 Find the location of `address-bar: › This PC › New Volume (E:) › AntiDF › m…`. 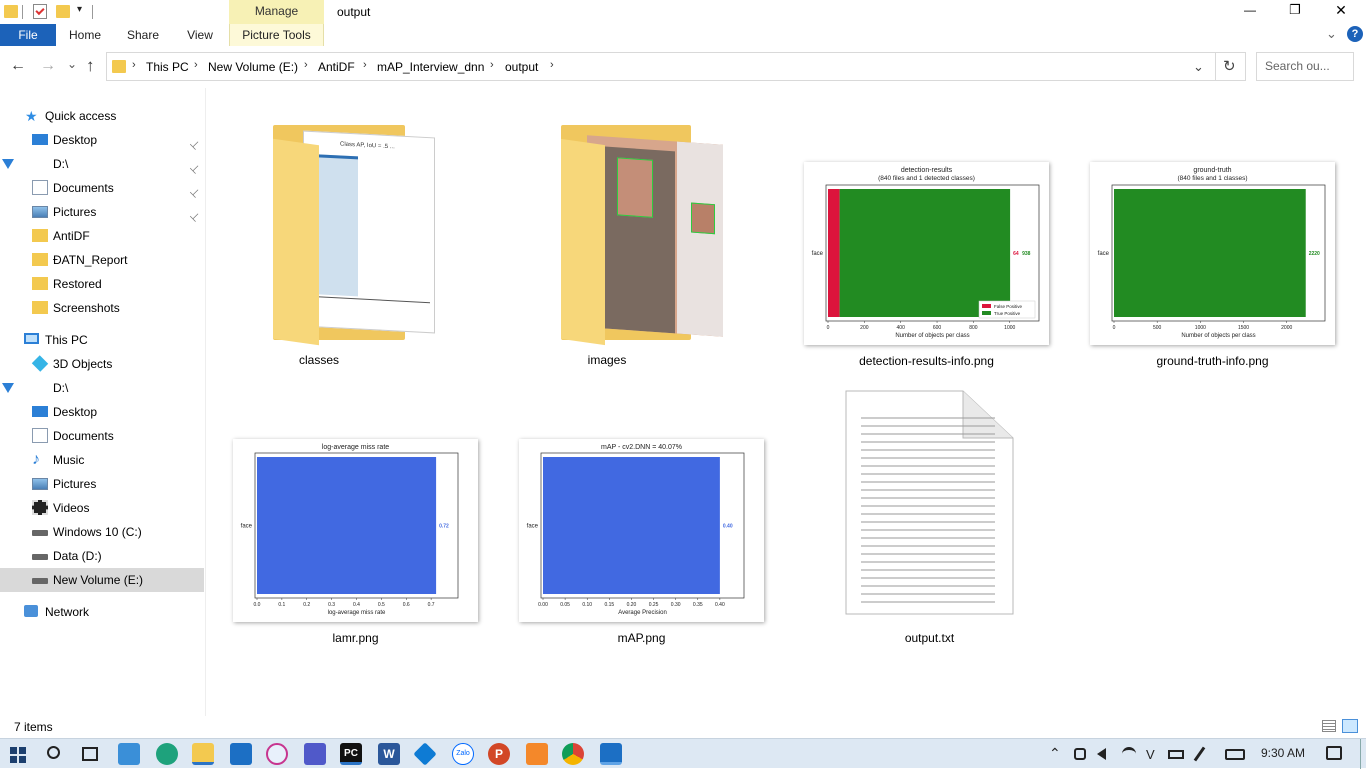

address-bar: › This PC › New Volume (E:) › AntiDF › m… is located at coordinates (676, 66).